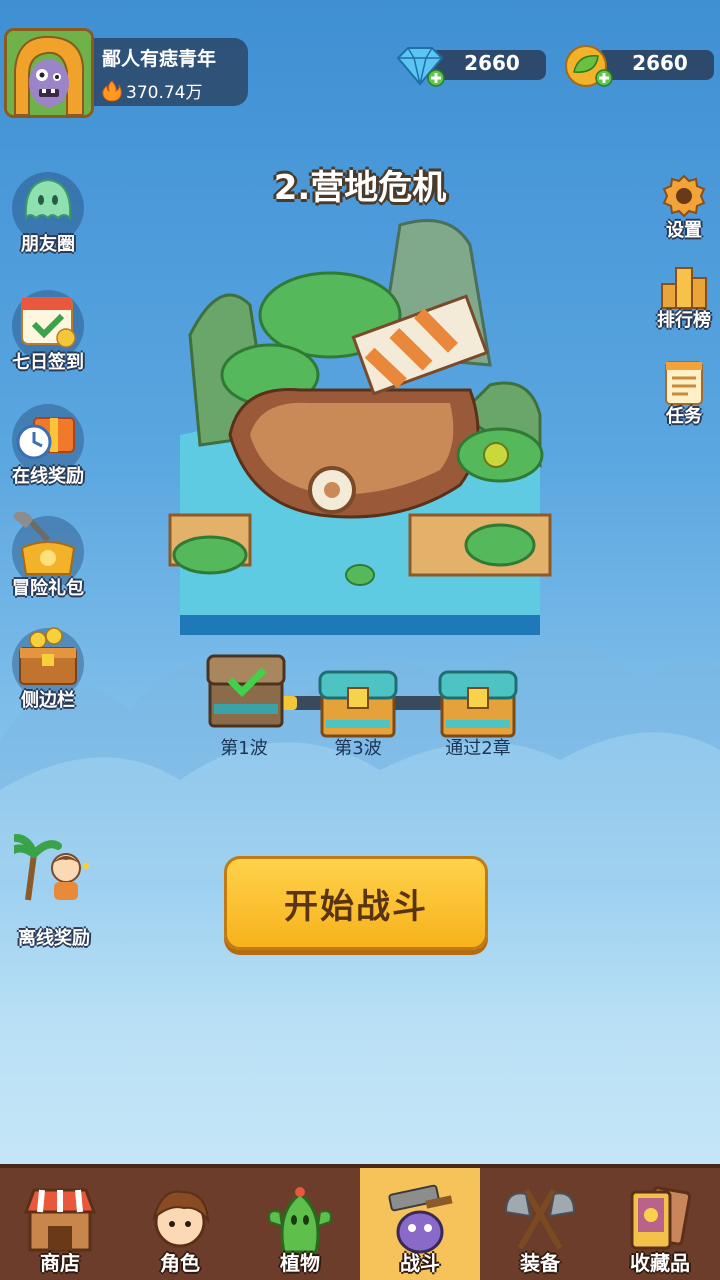  I want to click on character-icon, so click(181, 1219).